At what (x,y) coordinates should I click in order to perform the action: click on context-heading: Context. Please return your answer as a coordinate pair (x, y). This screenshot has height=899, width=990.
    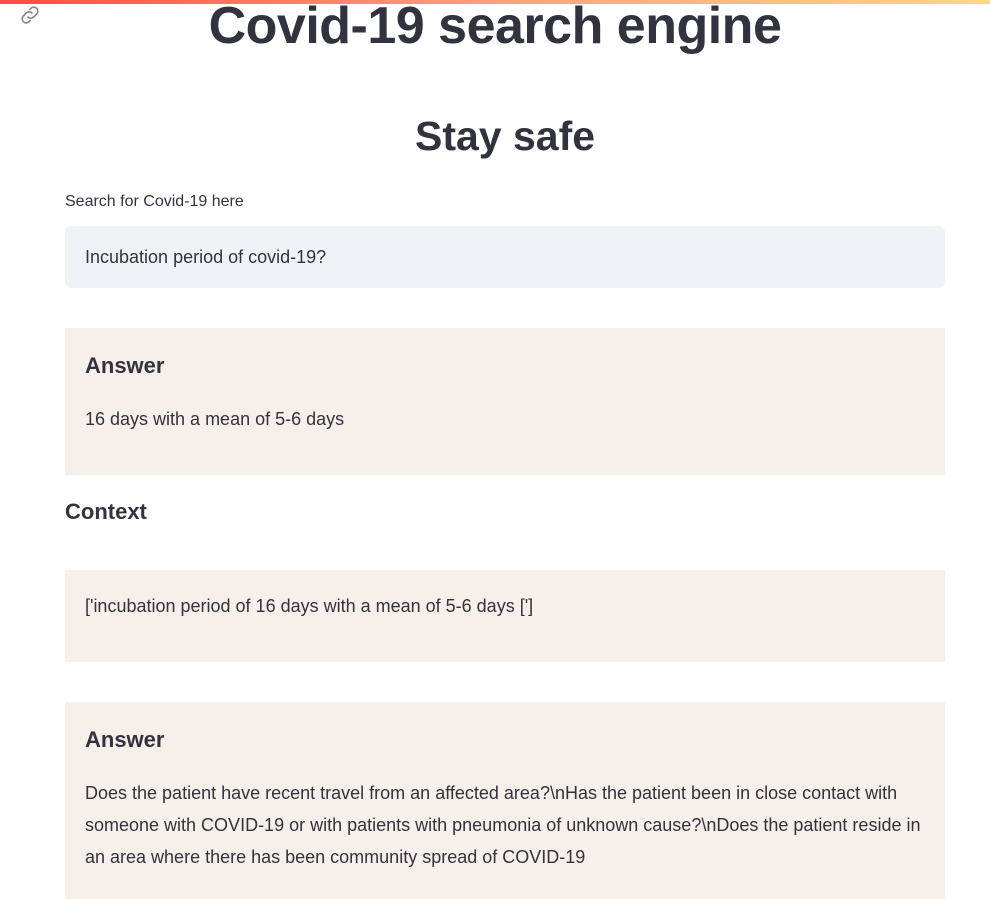
    Looking at the image, I should click on (106, 511).